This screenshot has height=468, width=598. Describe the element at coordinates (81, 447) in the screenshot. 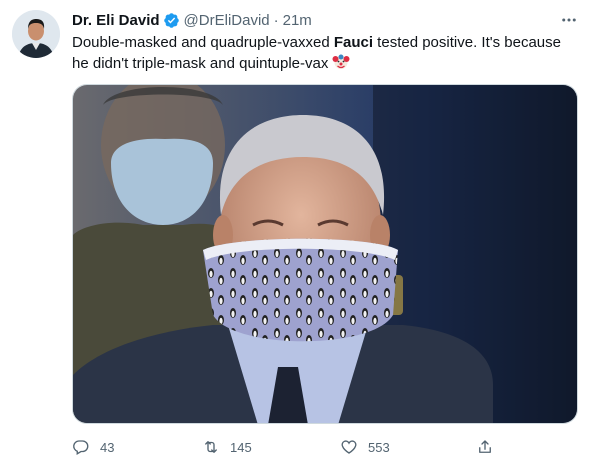

I see `reply-icon` at that location.